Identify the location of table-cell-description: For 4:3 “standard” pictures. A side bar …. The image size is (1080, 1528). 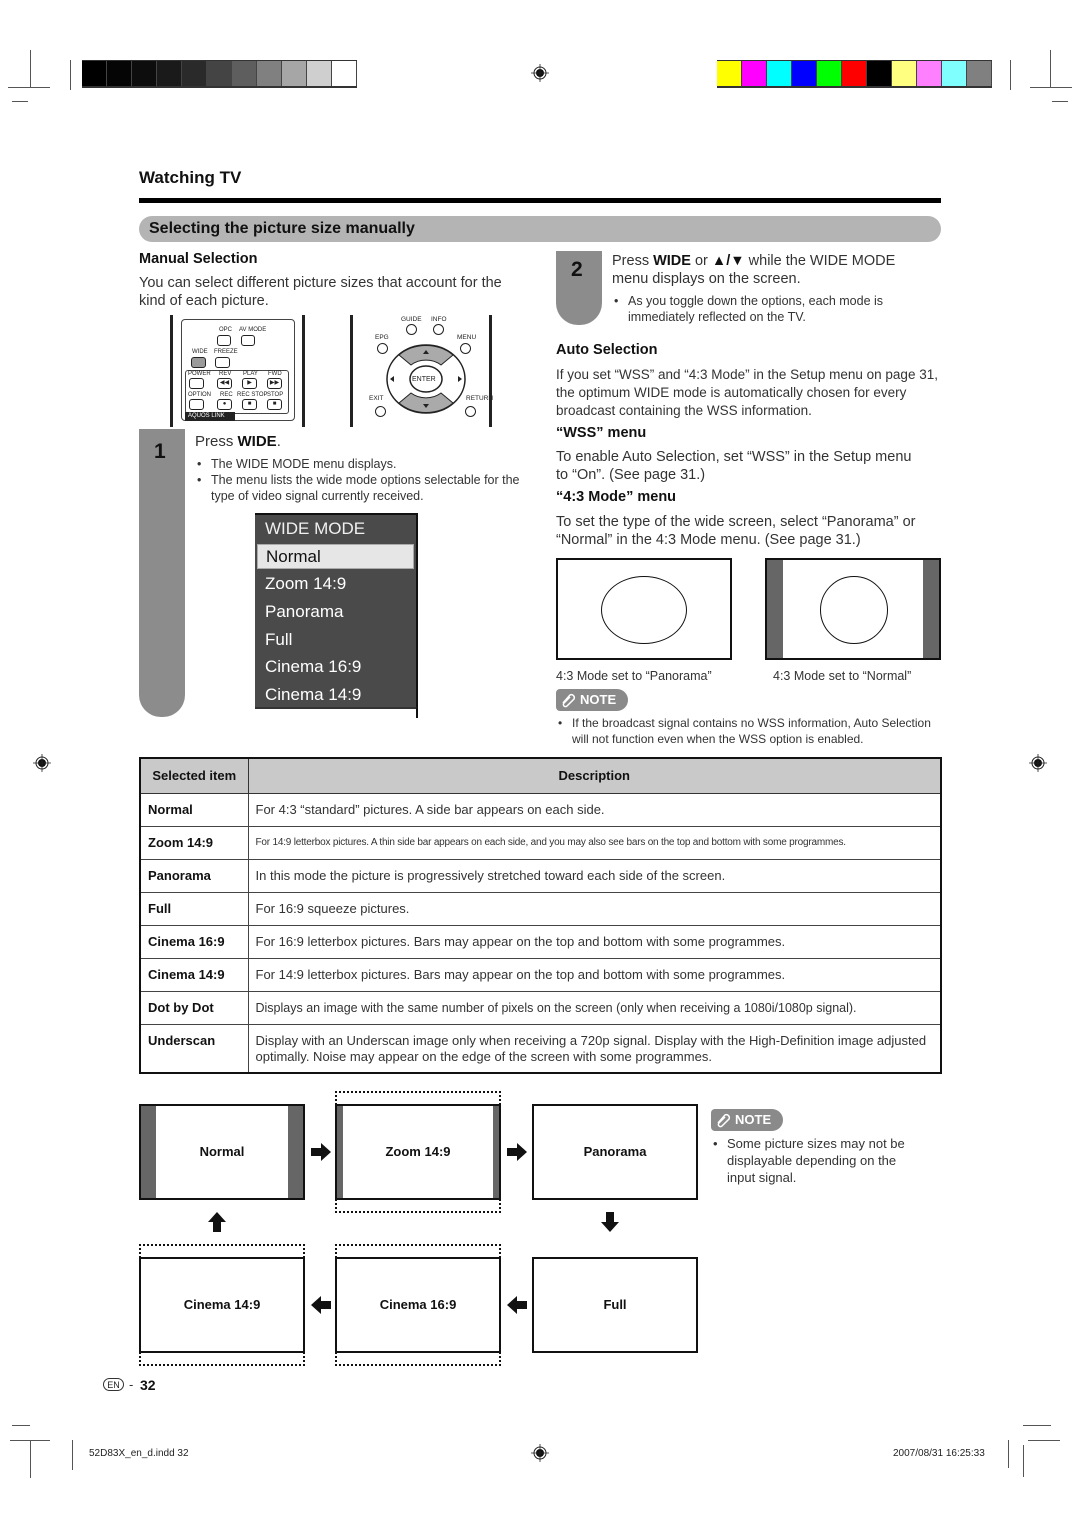
(594, 809).